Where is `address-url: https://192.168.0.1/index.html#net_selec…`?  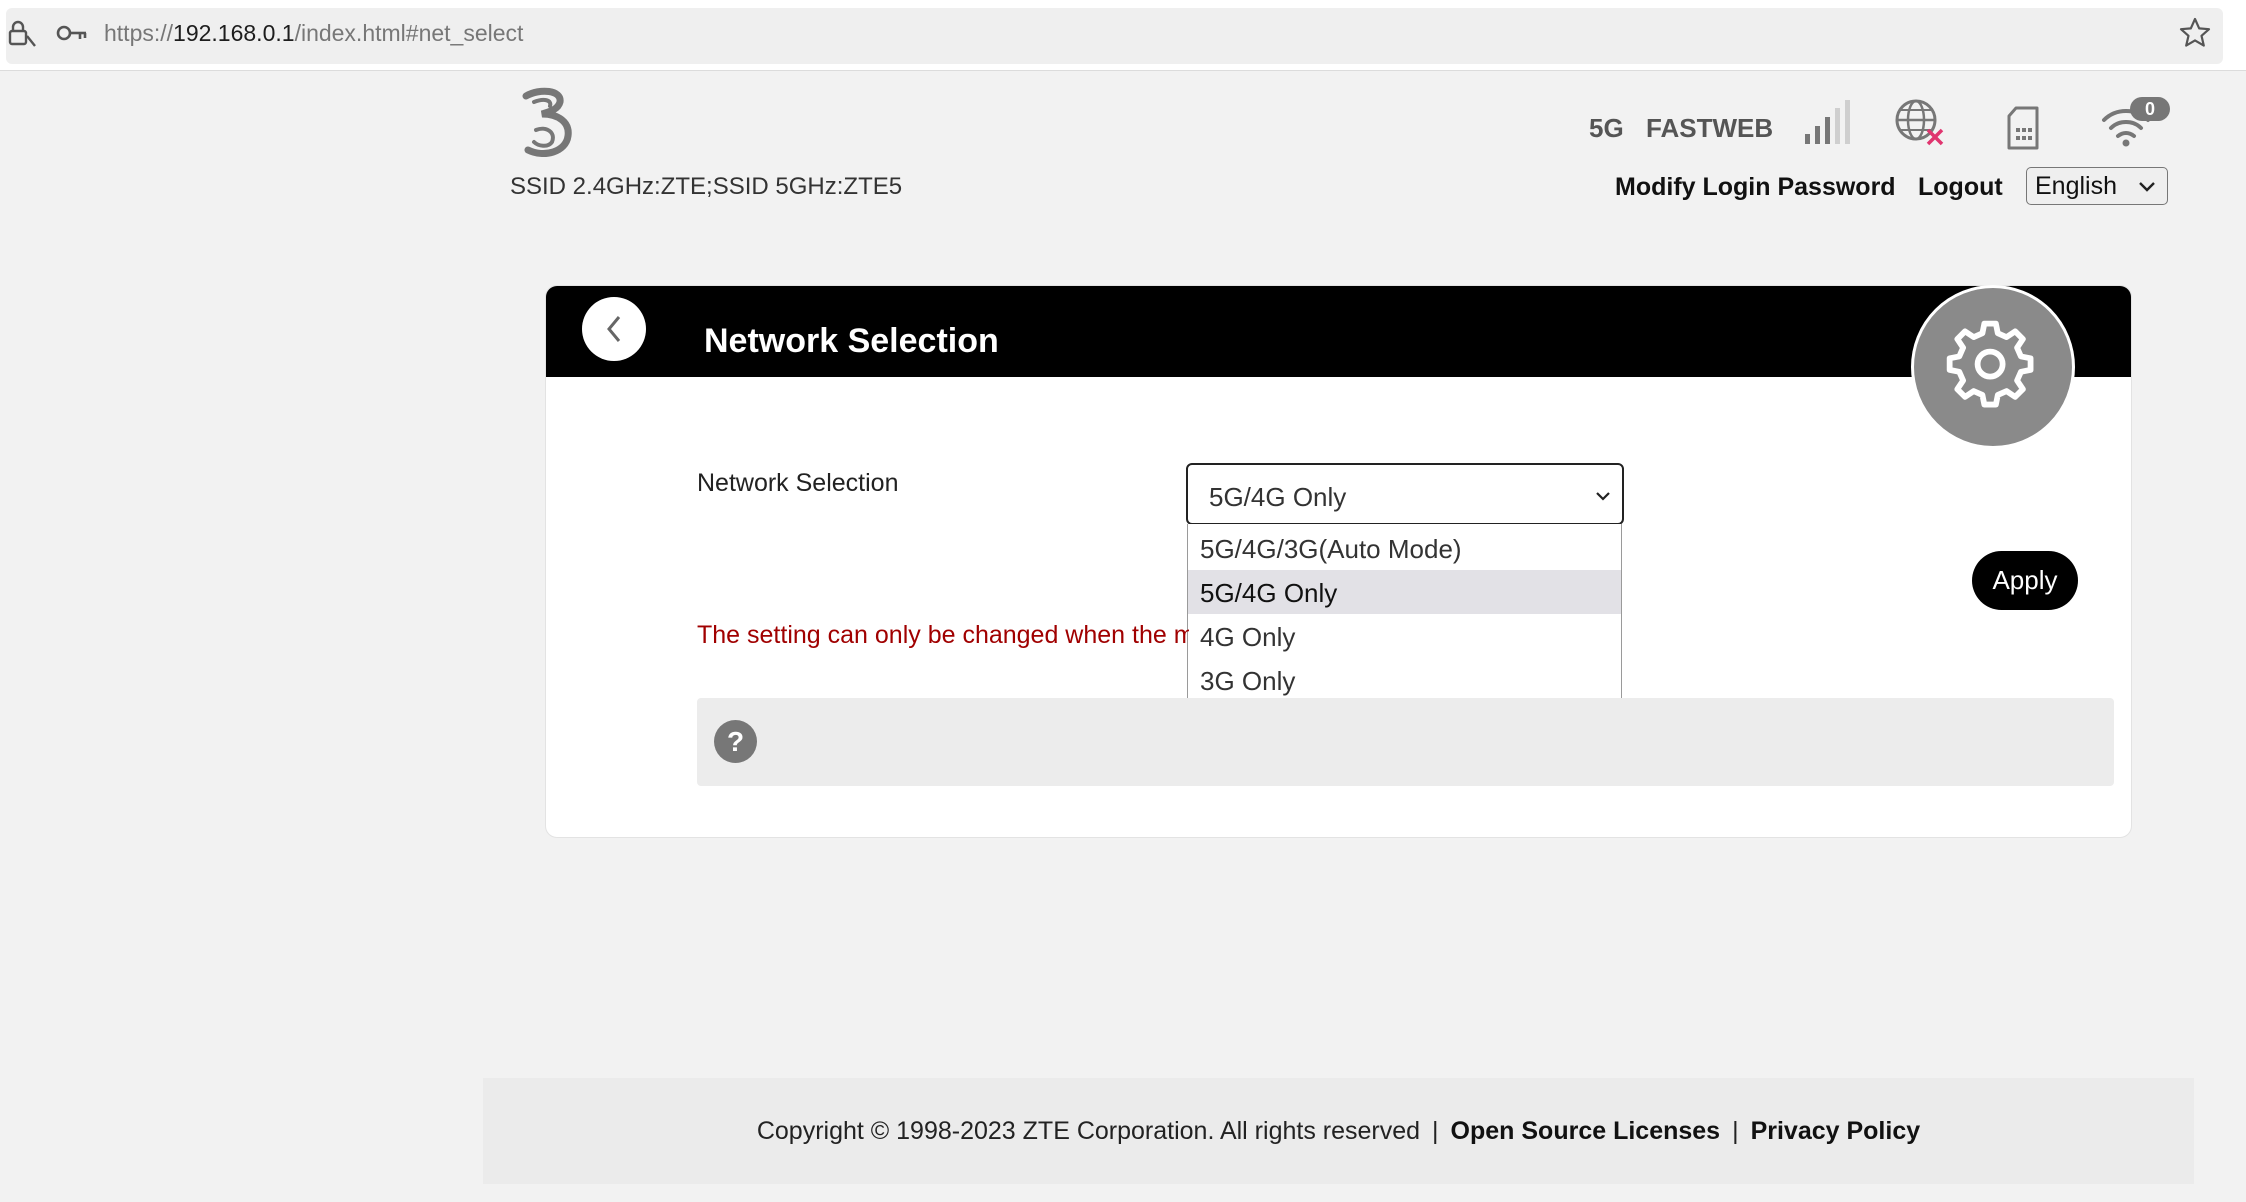 address-url: https://192.168.0.1/index.html#net_selec… is located at coordinates (313, 33).